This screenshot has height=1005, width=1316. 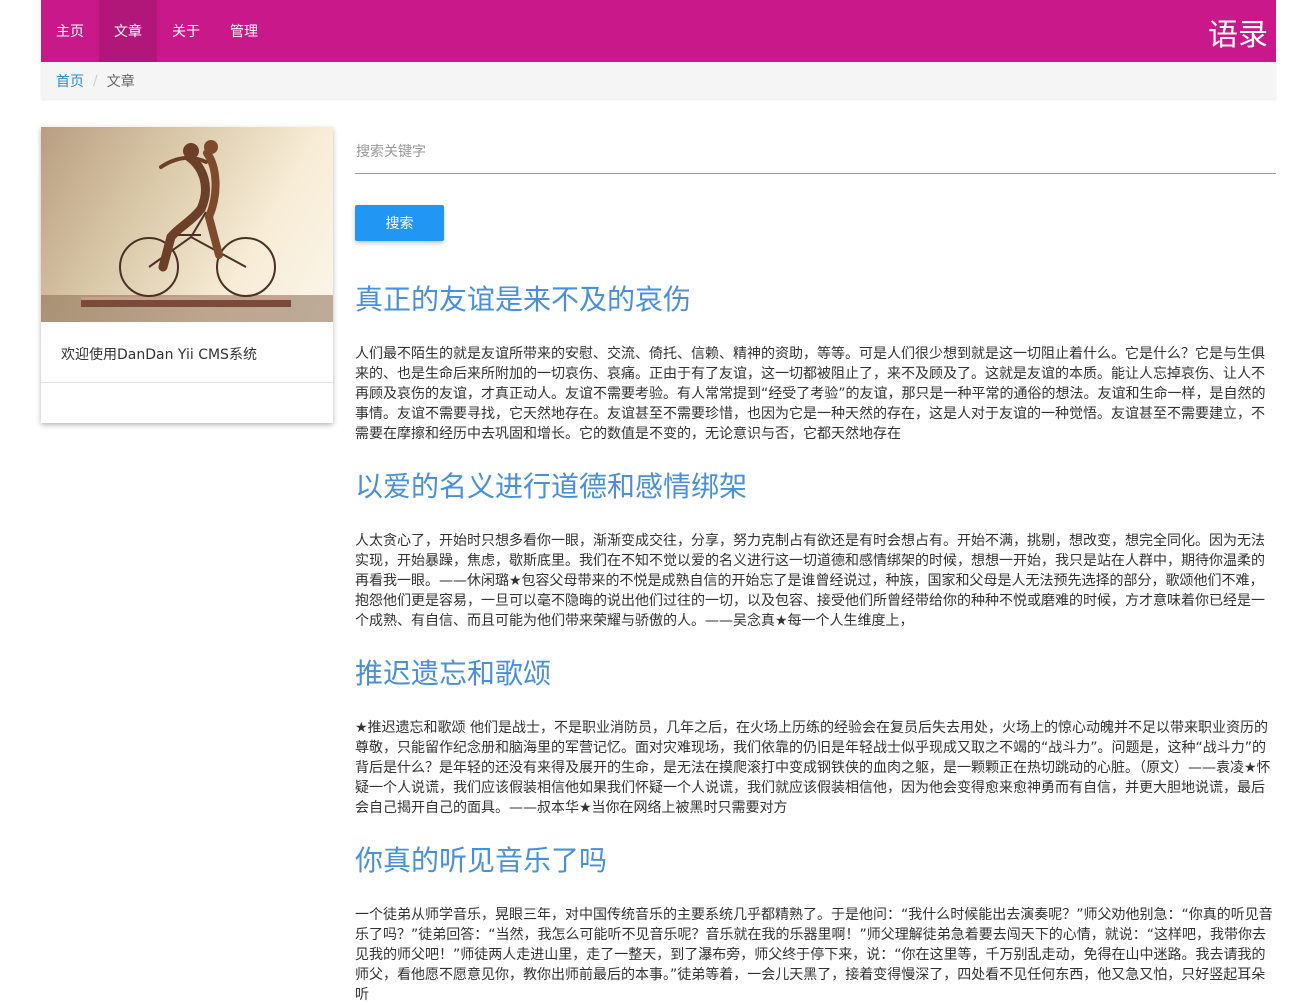 I want to click on nav-item-articles: 文章, so click(x=128, y=31).